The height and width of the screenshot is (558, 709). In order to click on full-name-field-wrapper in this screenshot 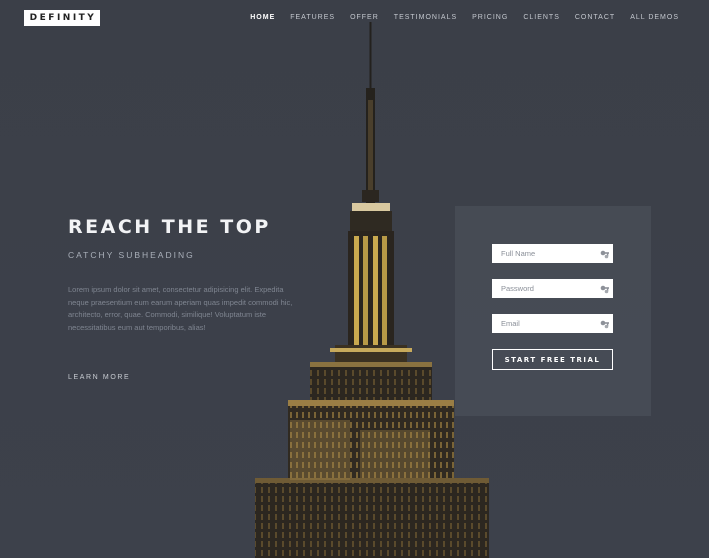, I will do `click(552, 253)`.